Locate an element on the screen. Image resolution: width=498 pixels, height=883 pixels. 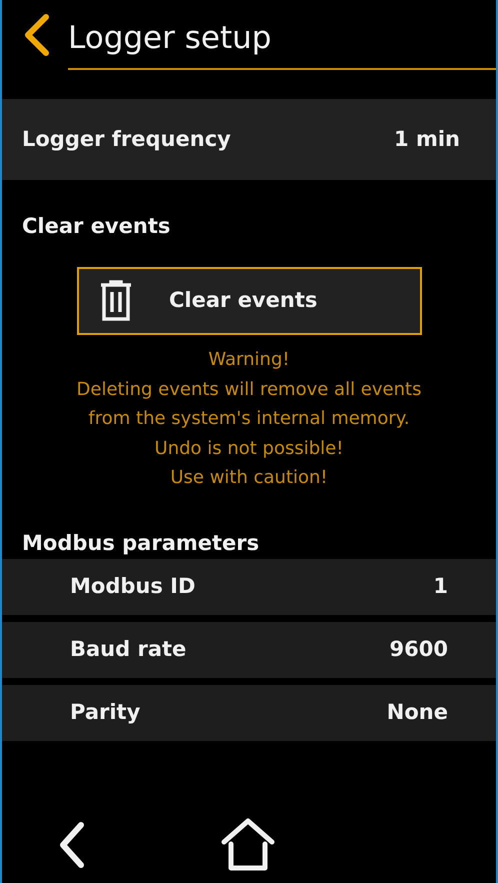
warning-text: Use with caution! is located at coordinates (249, 478).